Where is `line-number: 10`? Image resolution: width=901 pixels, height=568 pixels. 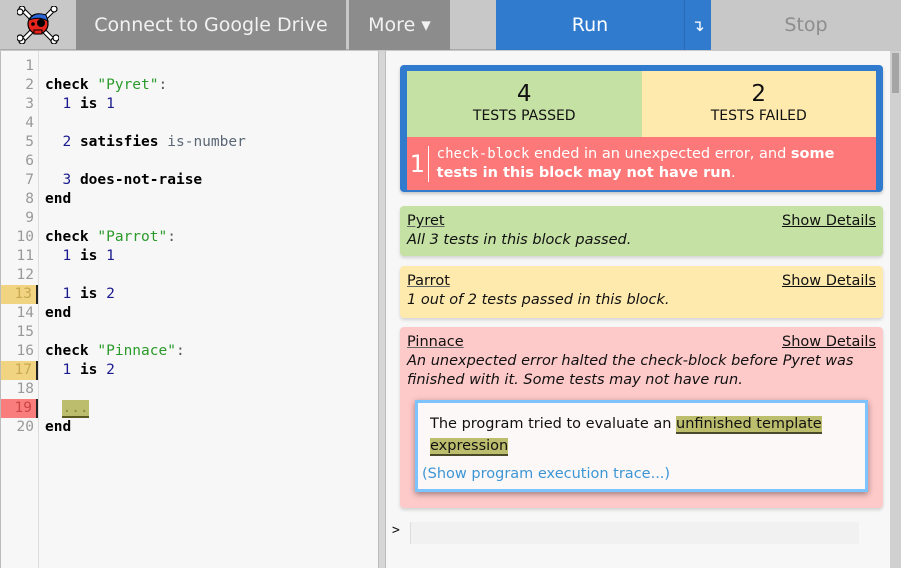
line-number: 10 is located at coordinates (25, 237).